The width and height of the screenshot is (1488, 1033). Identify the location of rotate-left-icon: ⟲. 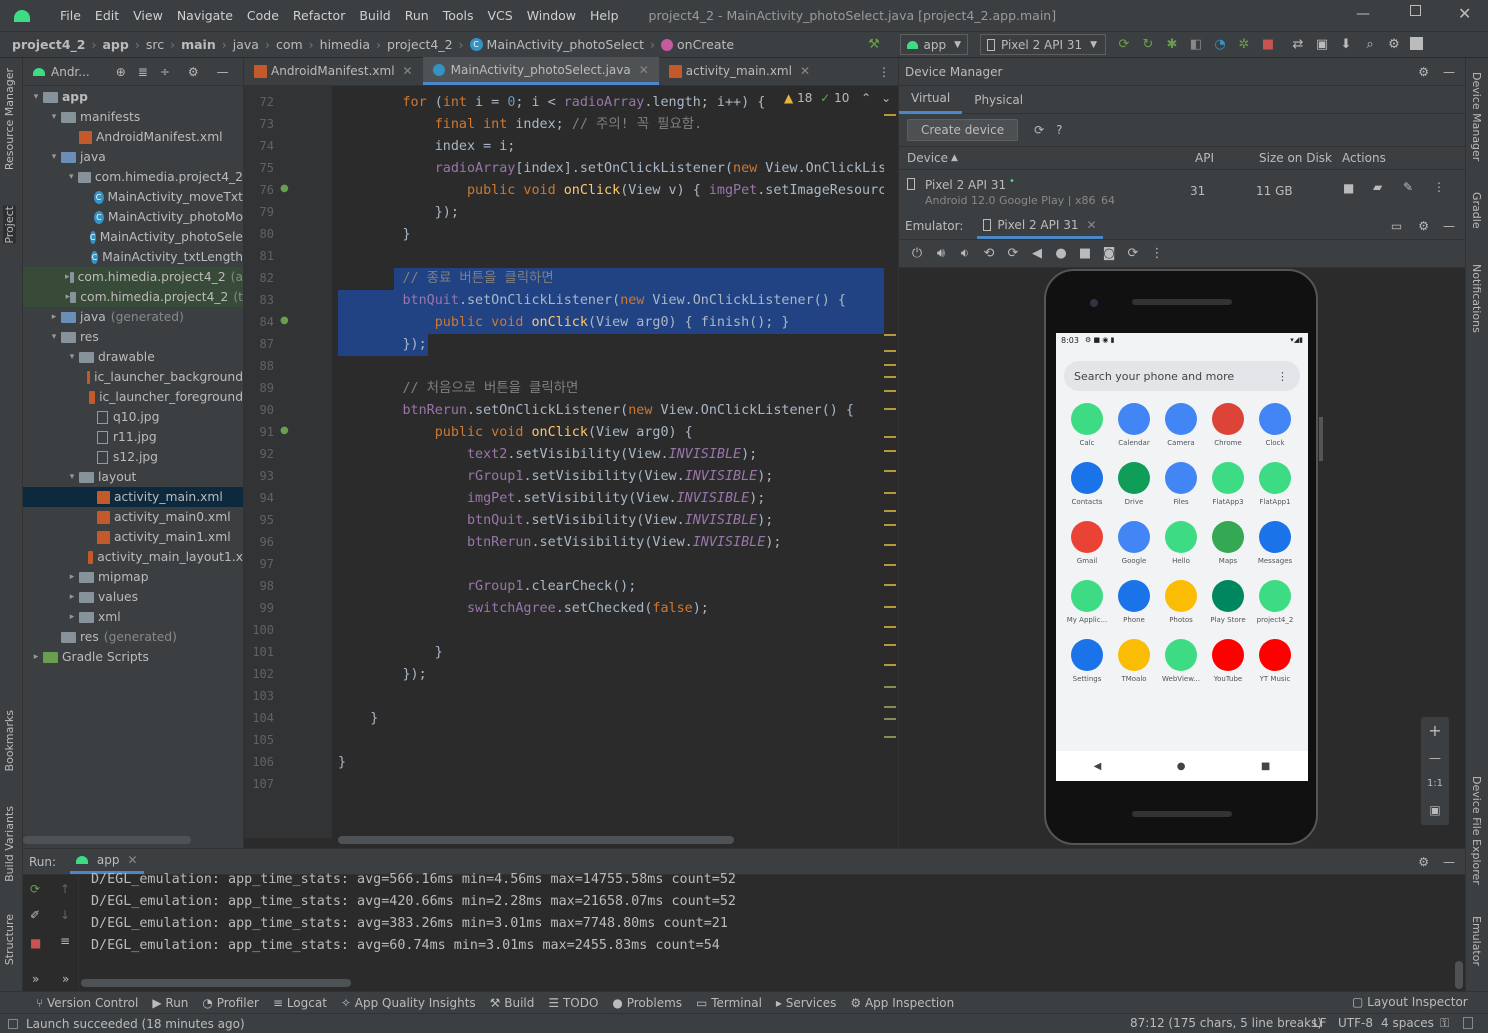
(989, 254).